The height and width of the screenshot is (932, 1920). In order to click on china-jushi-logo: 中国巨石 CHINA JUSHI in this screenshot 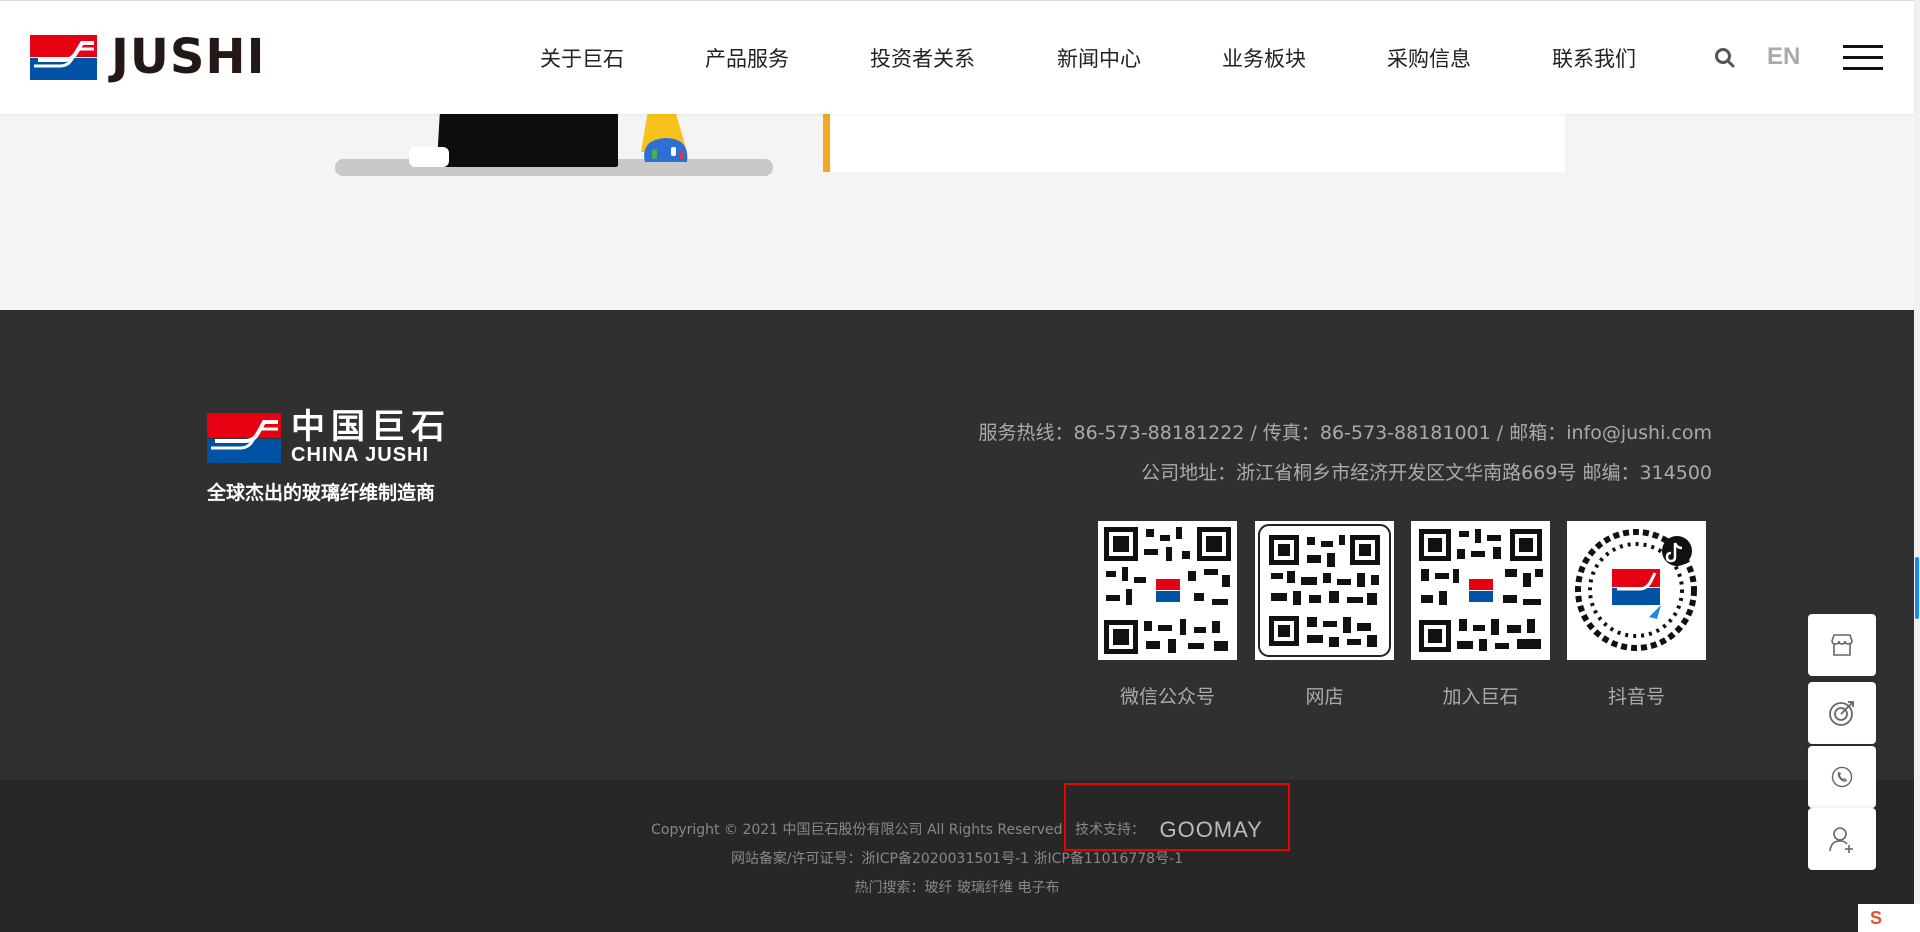, I will do `click(329, 438)`.